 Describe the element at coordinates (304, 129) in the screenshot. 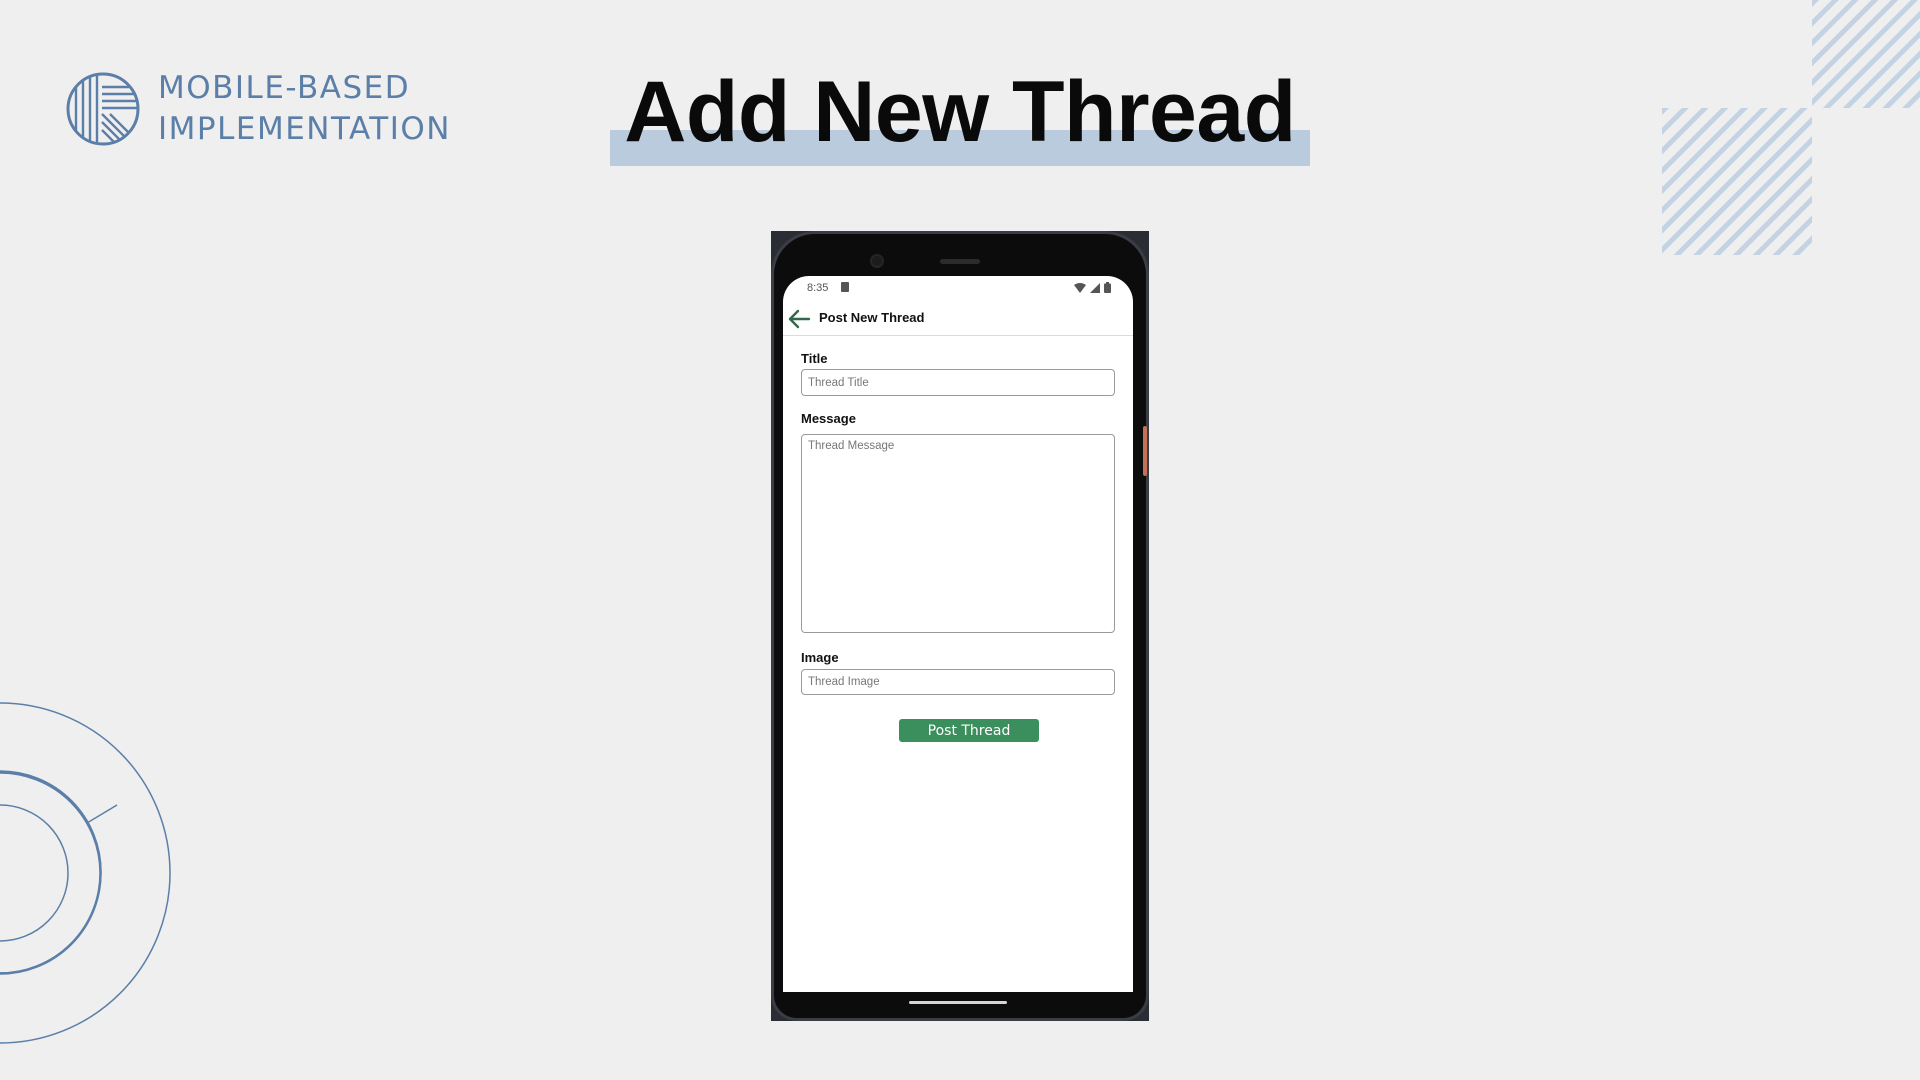

I see `brand-line-2: IMPLEMENTATION` at that location.